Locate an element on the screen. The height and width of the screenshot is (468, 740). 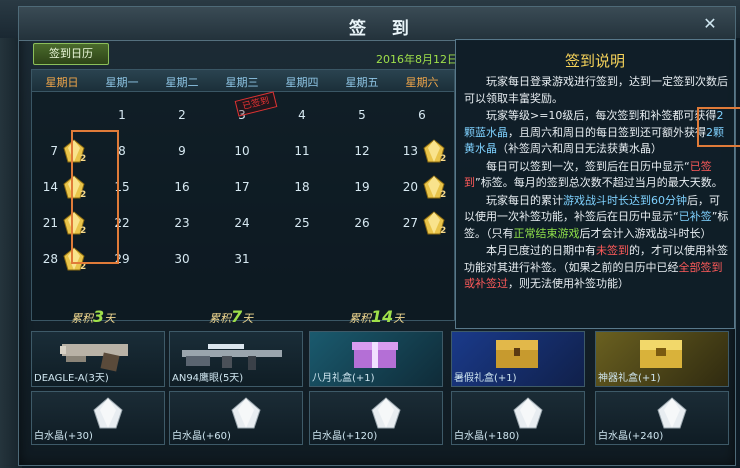
reward-summer-box: 暑假礼盒(+1) is located at coordinates (518, 359).